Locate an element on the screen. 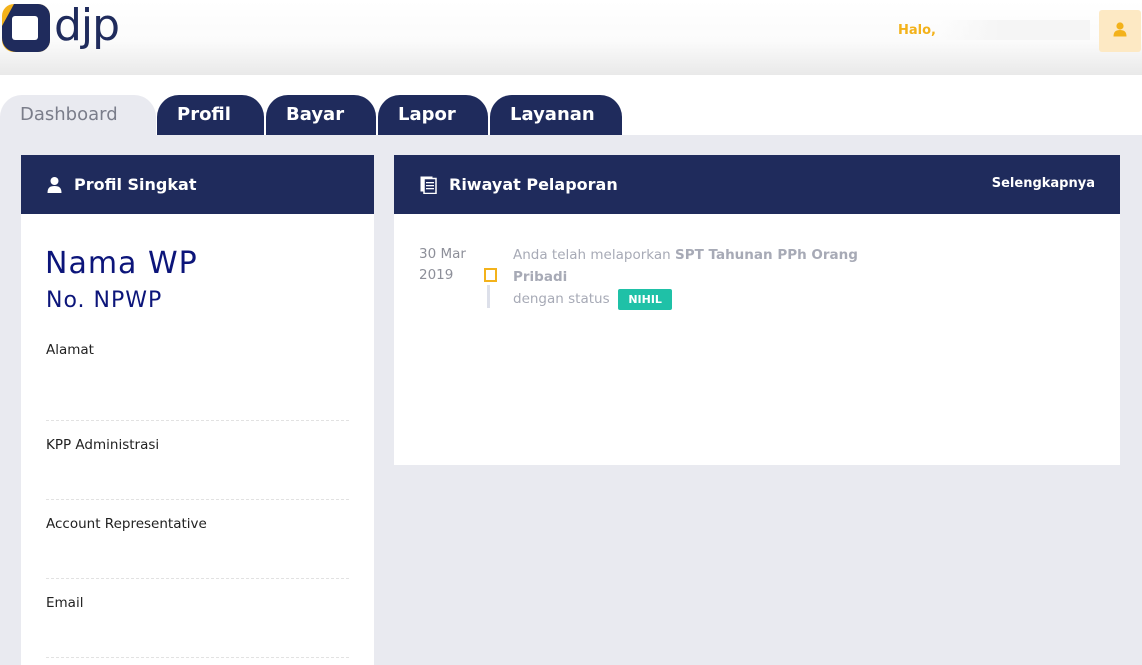 This screenshot has width=1142, height=665. main-tabs: Dashboard Profil Bayar Lapor Layanan is located at coordinates (313, 113).